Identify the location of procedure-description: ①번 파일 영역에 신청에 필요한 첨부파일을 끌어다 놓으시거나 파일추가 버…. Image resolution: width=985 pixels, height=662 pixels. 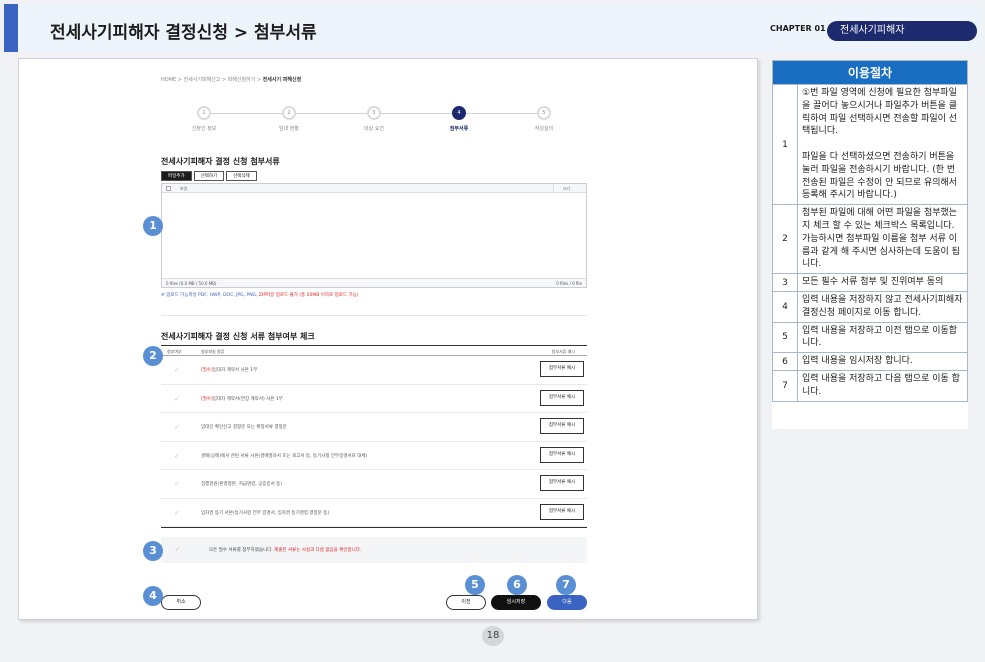
(882, 144).